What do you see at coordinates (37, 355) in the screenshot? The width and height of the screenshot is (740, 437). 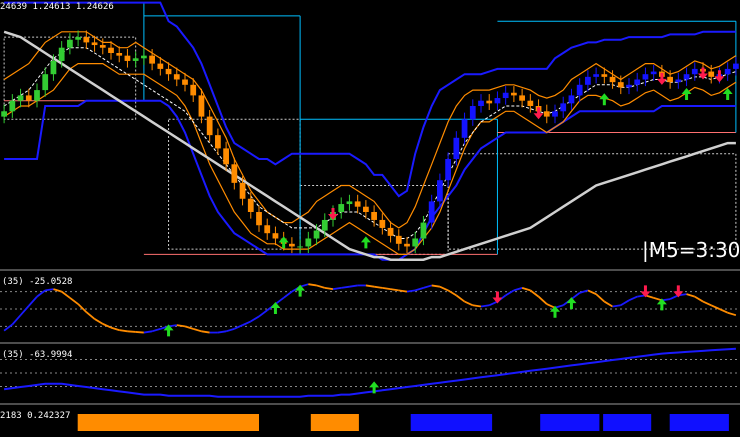 I see `trend-header-text: (35) -63.9994` at bounding box center [37, 355].